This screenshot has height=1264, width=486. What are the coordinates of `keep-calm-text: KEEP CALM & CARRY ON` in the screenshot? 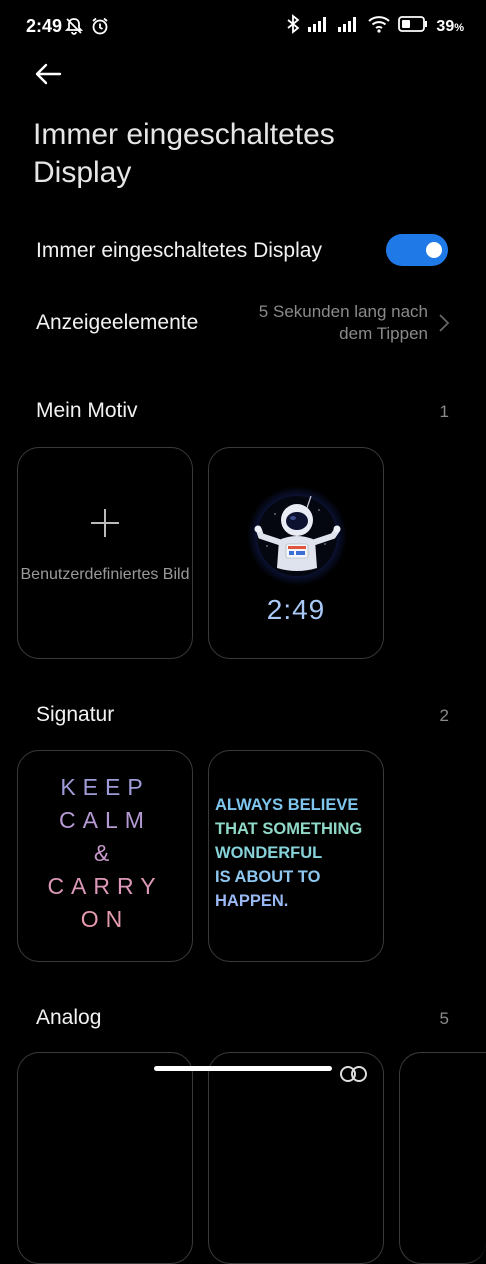 It's located at (105, 853).